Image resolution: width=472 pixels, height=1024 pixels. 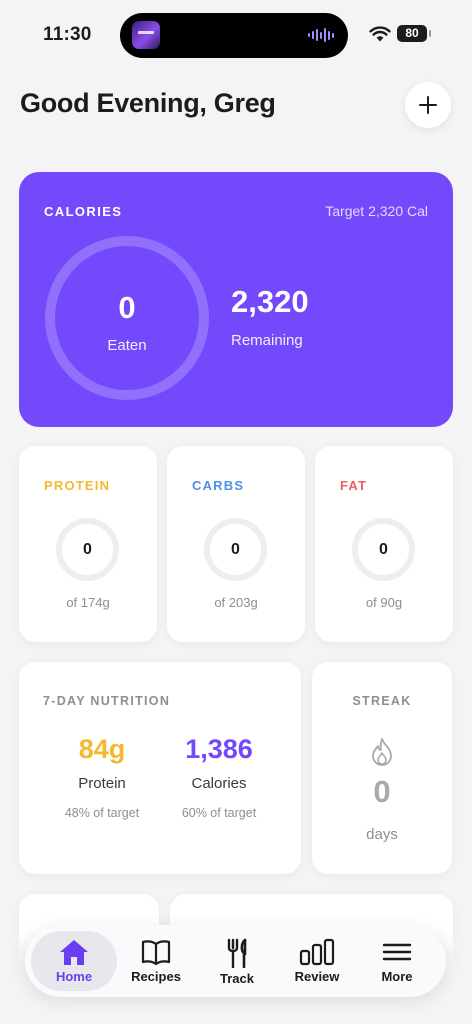 I want to click on calories-progress-ring: 0 Eaten, so click(x=127, y=318).